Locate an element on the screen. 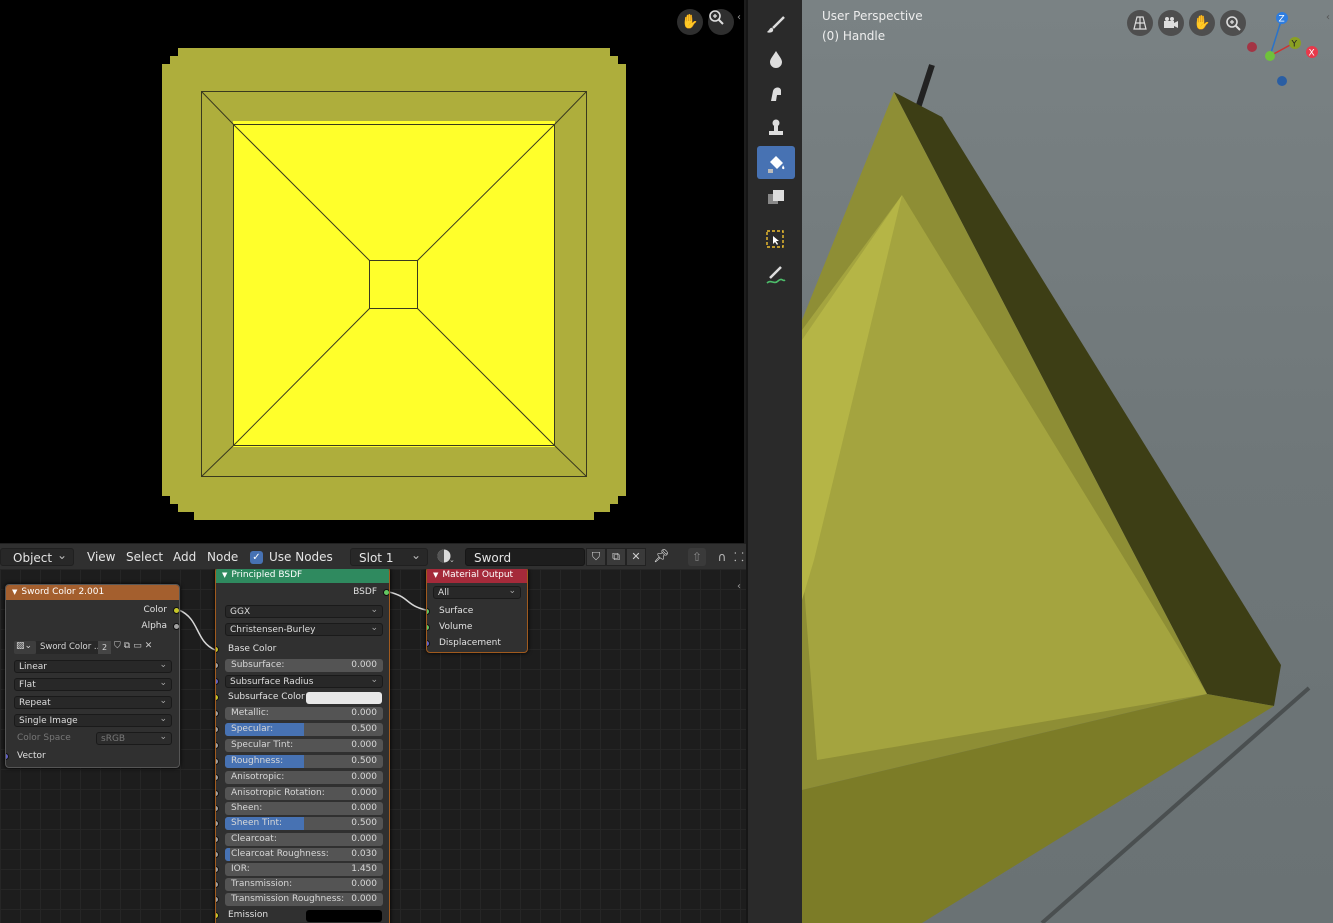  navigation-gizmo: Y Z X is located at coordinates (1282, 50).